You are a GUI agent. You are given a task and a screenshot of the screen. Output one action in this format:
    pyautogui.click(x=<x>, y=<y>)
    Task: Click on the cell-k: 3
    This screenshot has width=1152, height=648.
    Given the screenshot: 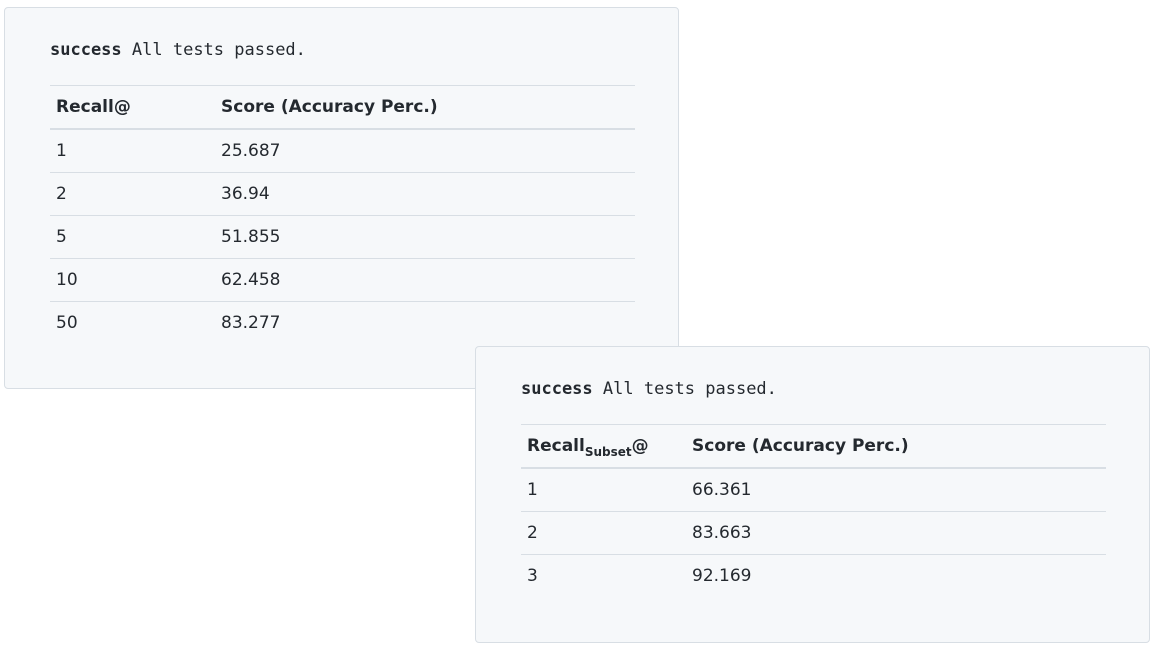 What is the action you would take?
    pyautogui.click(x=532, y=576)
    